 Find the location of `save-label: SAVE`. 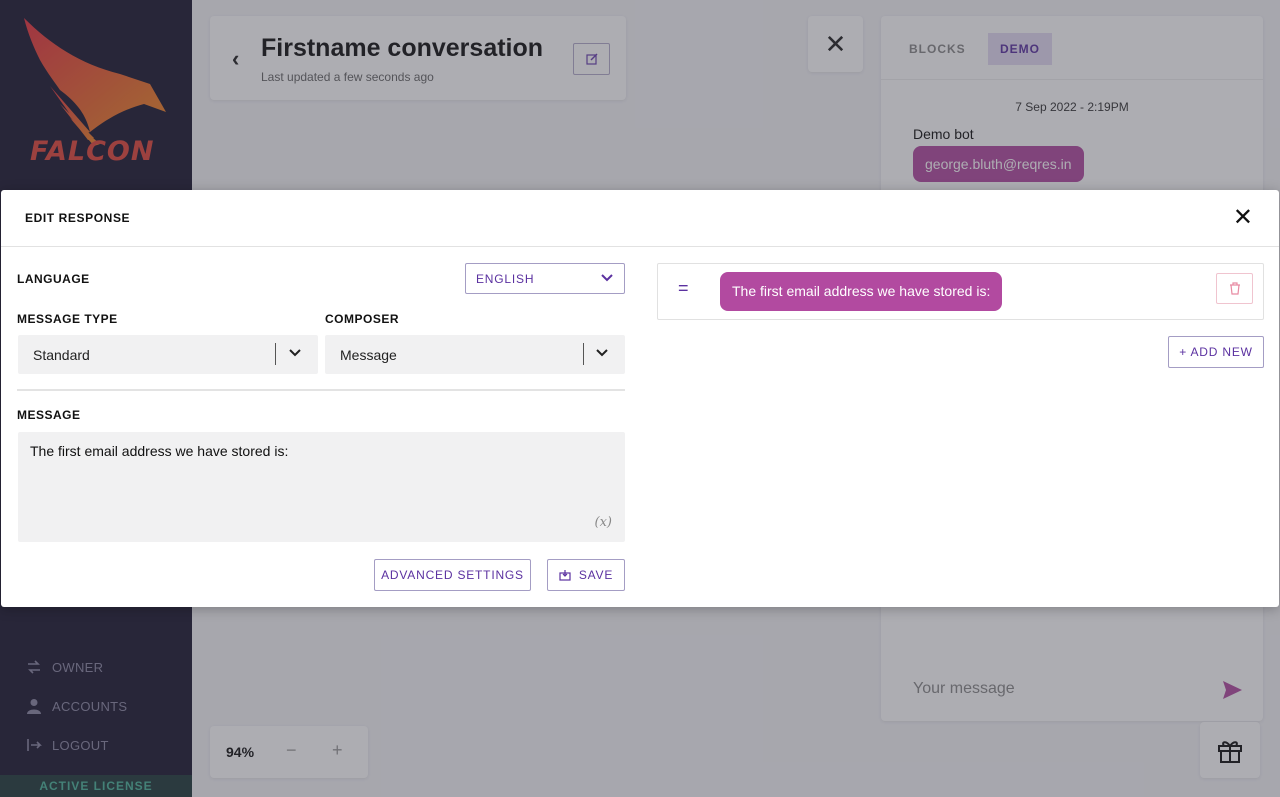

save-label: SAVE is located at coordinates (596, 575).